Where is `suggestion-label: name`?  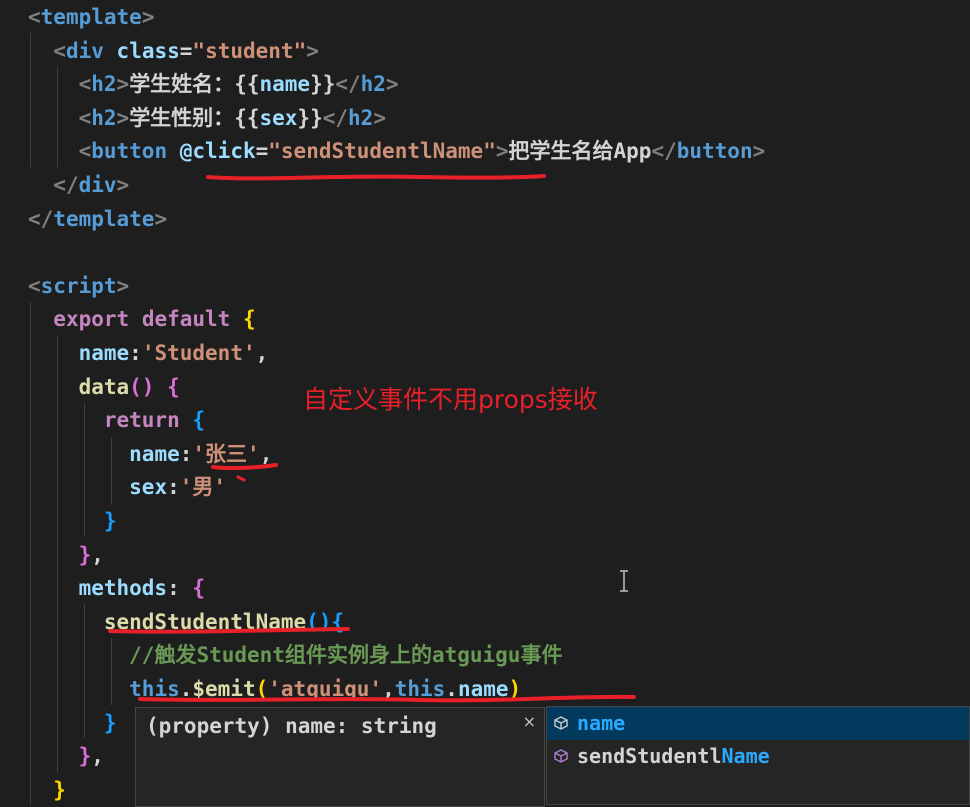 suggestion-label: name is located at coordinates (601, 723).